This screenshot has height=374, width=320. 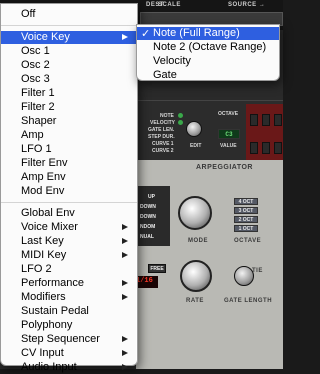 I want to click on menu-item-modifiers: Modifiers, so click(x=69, y=297).